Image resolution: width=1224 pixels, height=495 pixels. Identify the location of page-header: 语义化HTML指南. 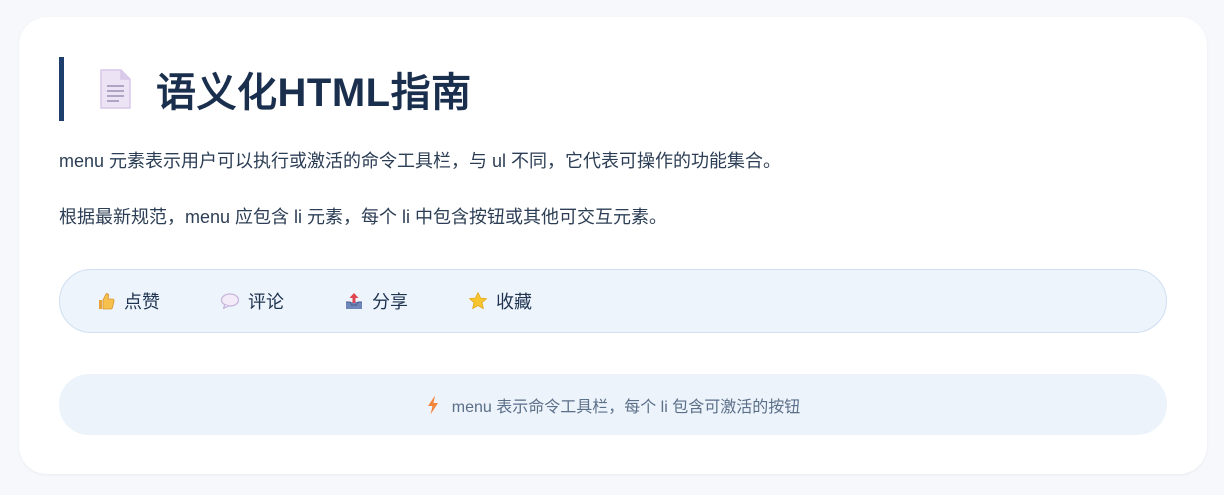
(265, 89).